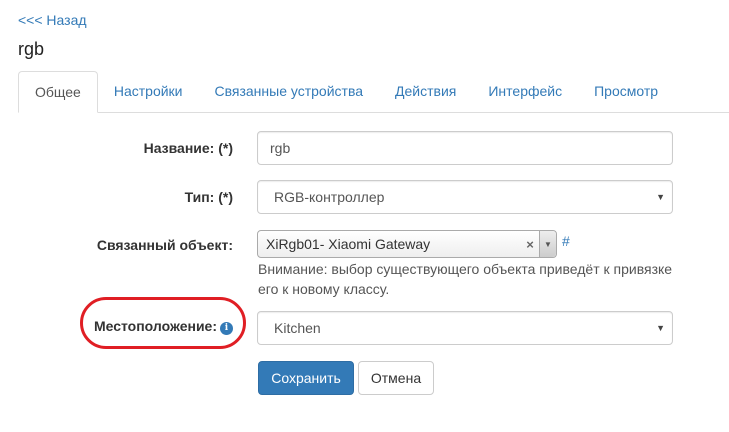 Image resolution: width=729 pixels, height=432 pixels. What do you see at coordinates (465, 148) in the screenshot?
I see `name-input: rgb` at bounding box center [465, 148].